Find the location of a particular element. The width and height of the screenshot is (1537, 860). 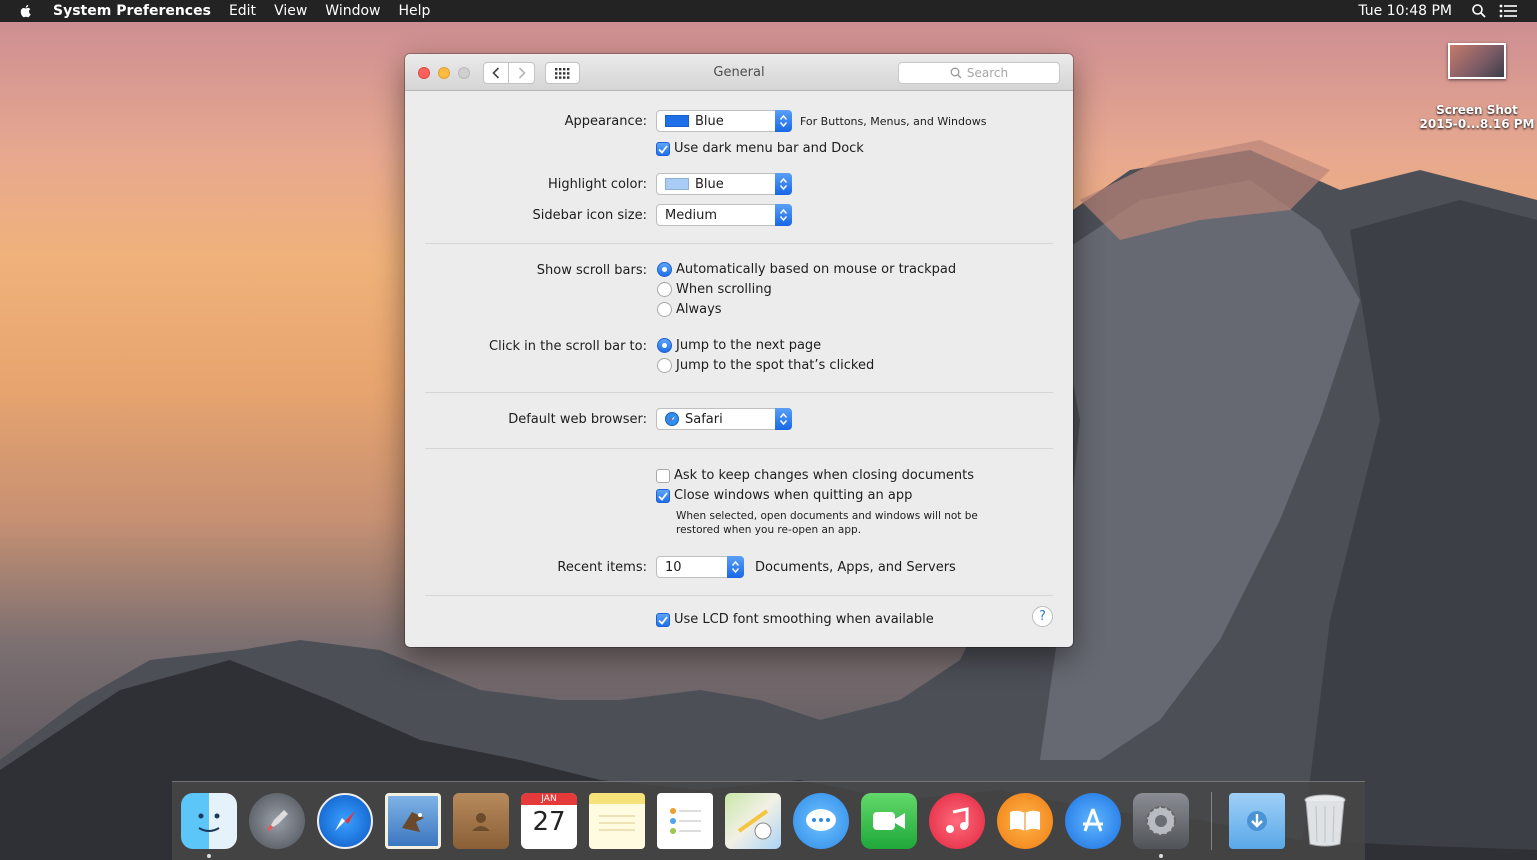

ibooks-icon is located at coordinates (1025, 821).